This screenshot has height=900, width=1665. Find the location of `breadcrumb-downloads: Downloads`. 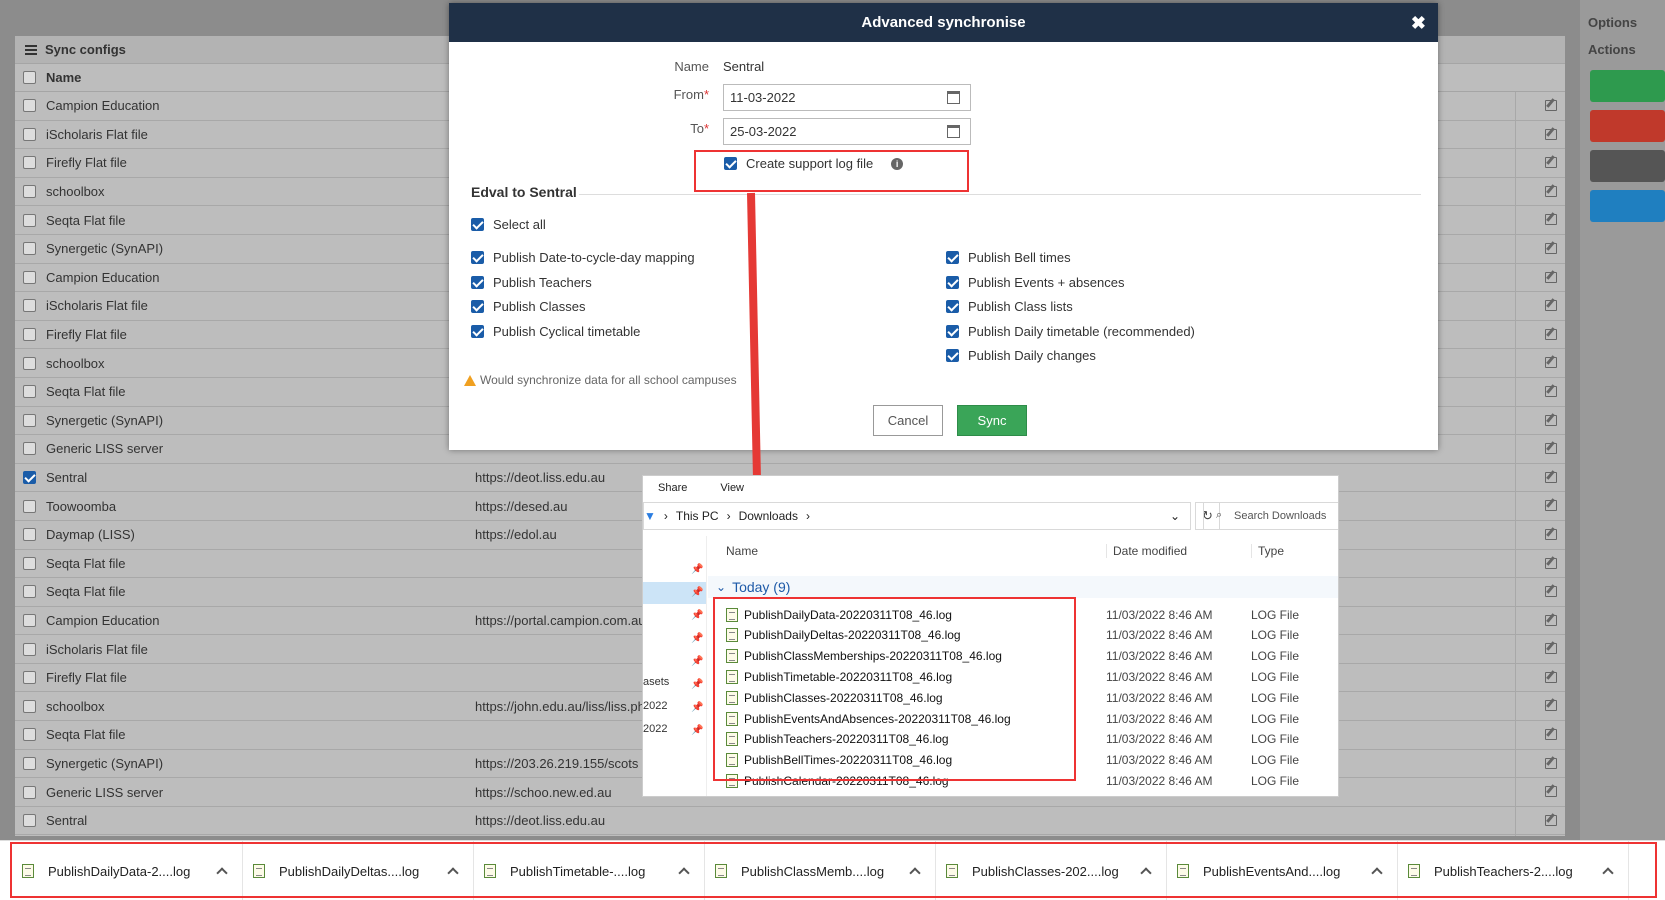

breadcrumb-downloads: Downloads is located at coordinates (768, 516).